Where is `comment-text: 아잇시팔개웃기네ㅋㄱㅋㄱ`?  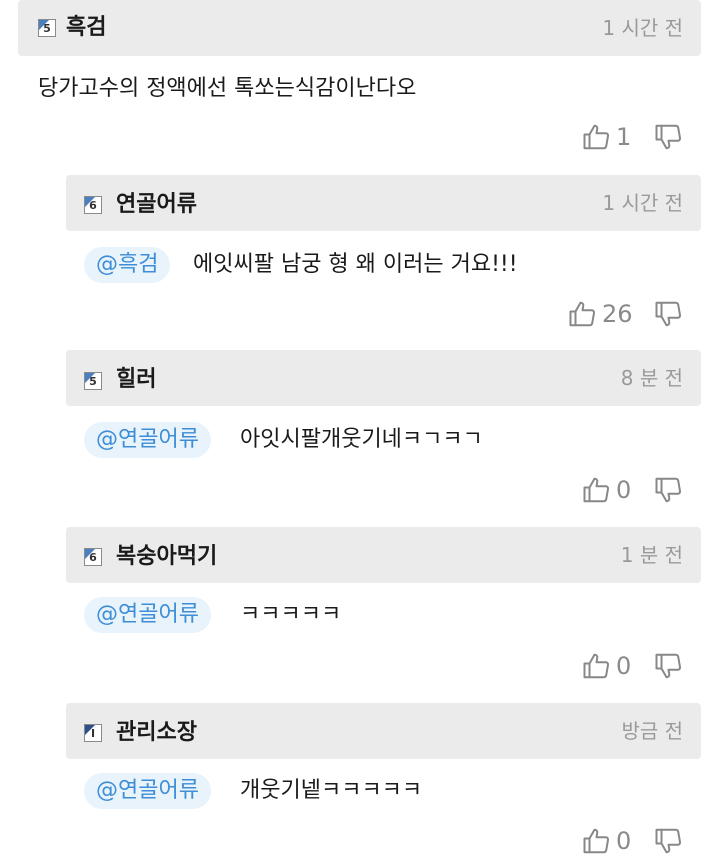
comment-text: 아잇시팔개웃기네ㅋㄱㅋㄱ is located at coordinates (361, 439).